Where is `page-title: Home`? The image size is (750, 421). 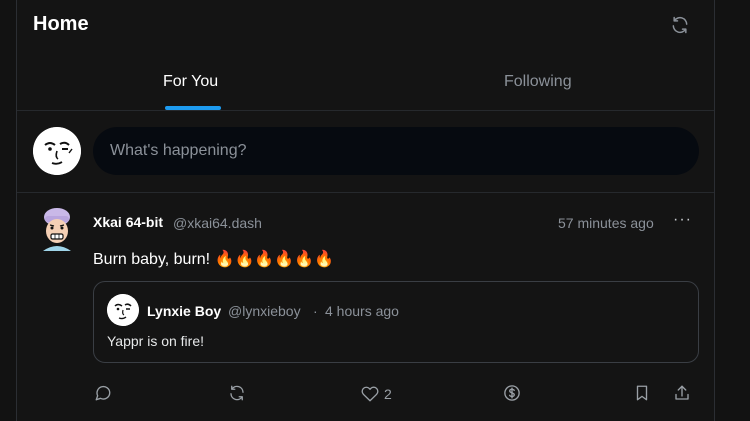 page-title: Home is located at coordinates (61, 24).